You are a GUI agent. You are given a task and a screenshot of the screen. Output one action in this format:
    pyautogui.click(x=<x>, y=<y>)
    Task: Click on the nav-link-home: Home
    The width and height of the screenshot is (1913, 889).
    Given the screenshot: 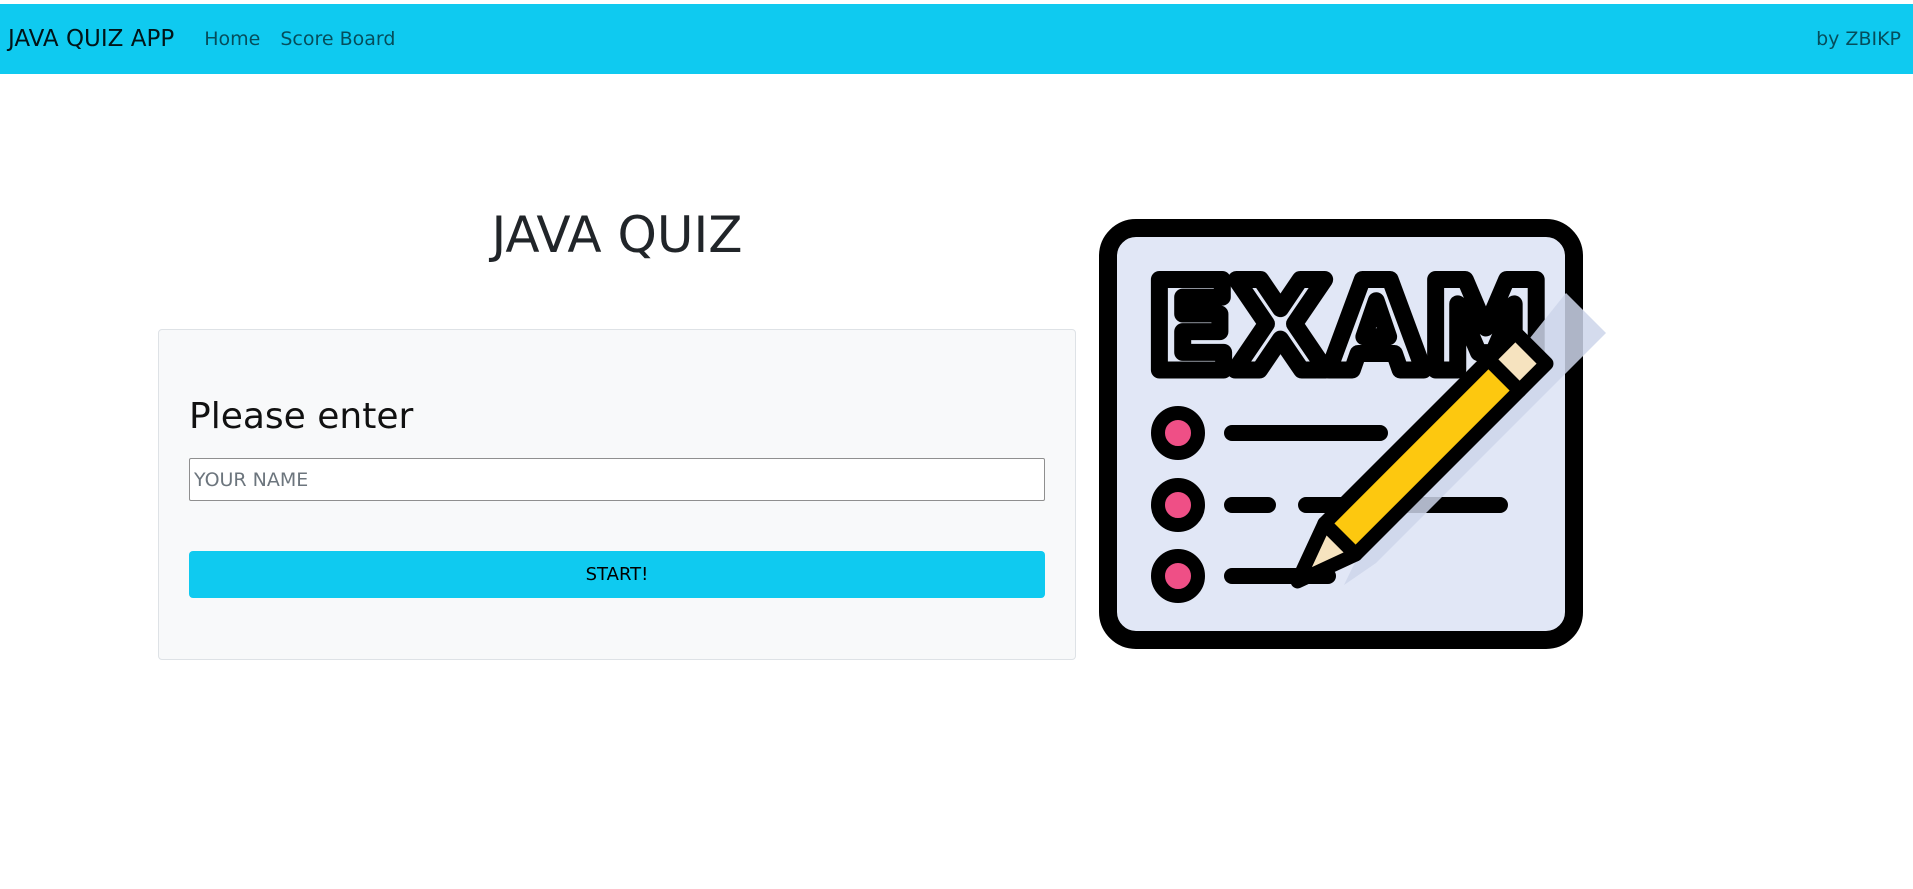 What is the action you would take?
    pyautogui.click(x=232, y=39)
    